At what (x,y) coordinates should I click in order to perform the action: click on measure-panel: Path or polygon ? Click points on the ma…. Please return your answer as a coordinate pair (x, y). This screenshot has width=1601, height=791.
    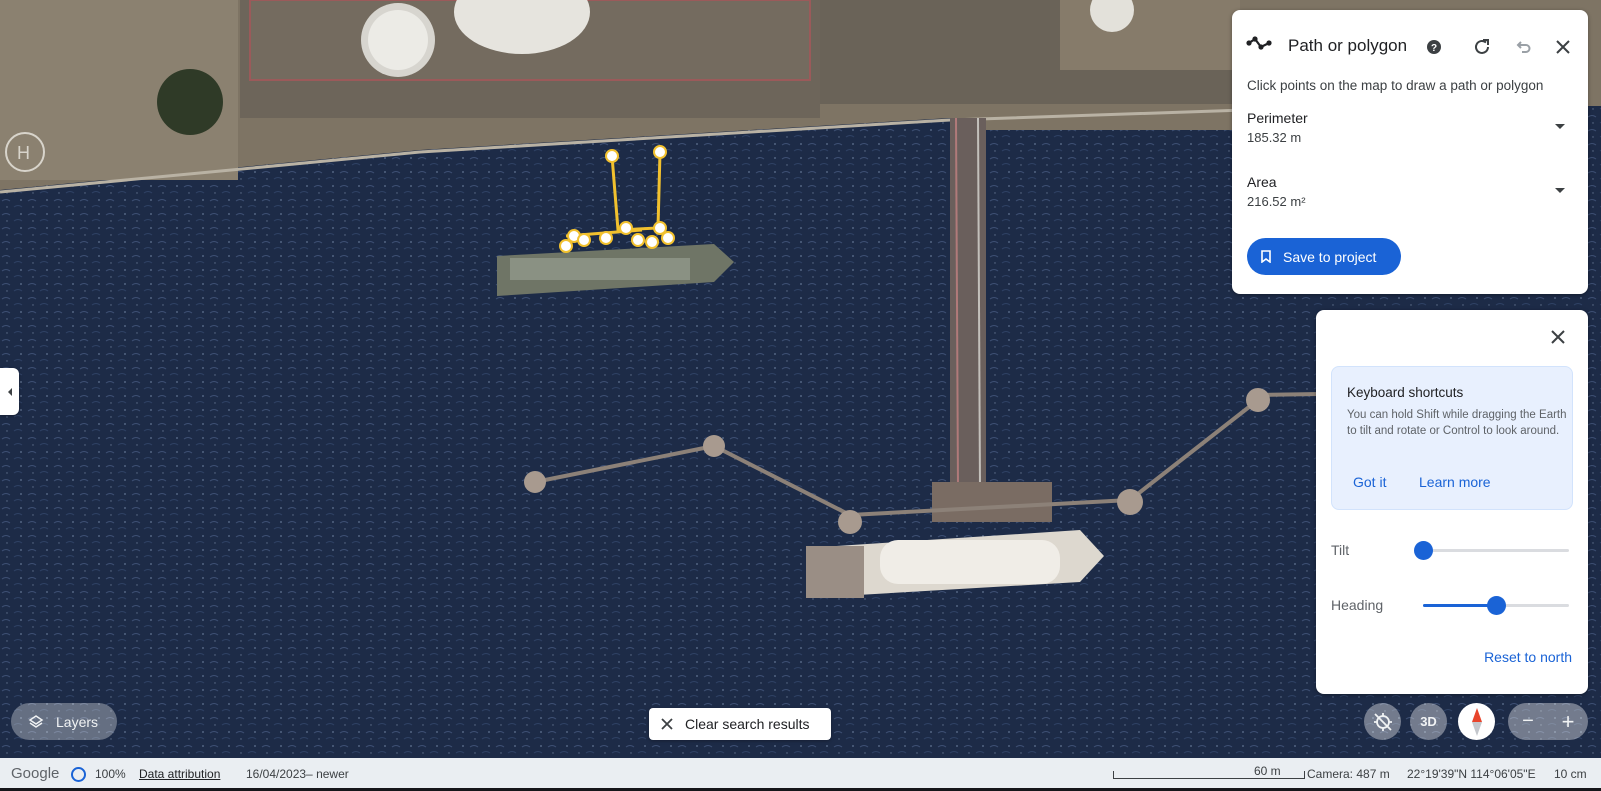
    Looking at the image, I should click on (1410, 152).